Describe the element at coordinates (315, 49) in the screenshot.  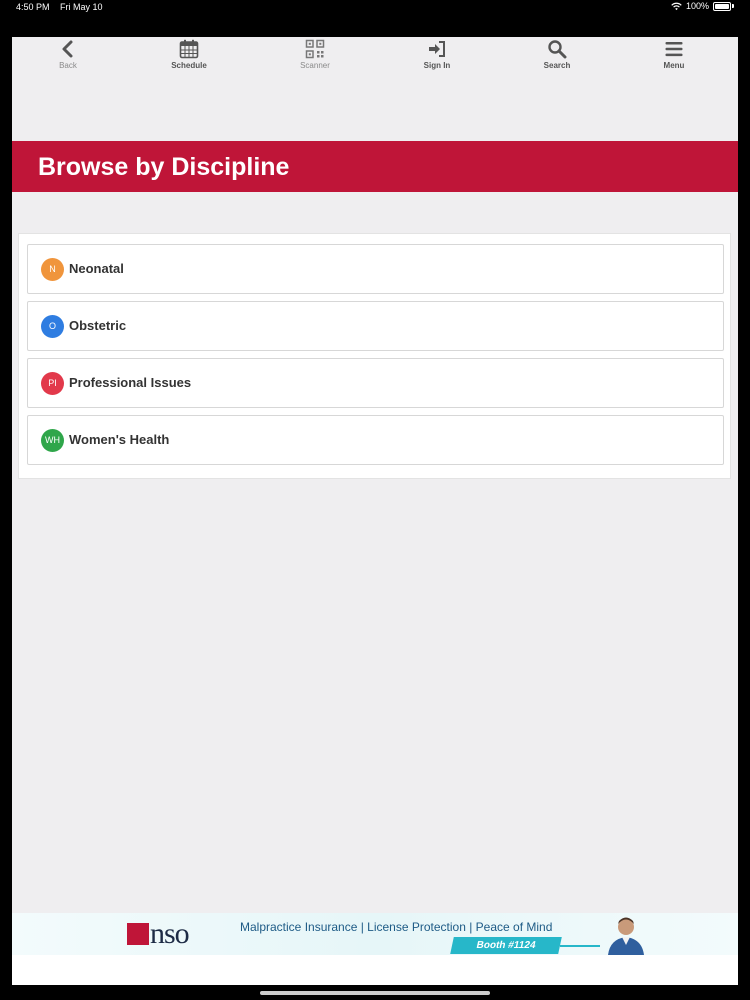
I see `qr-code-icon` at that location.